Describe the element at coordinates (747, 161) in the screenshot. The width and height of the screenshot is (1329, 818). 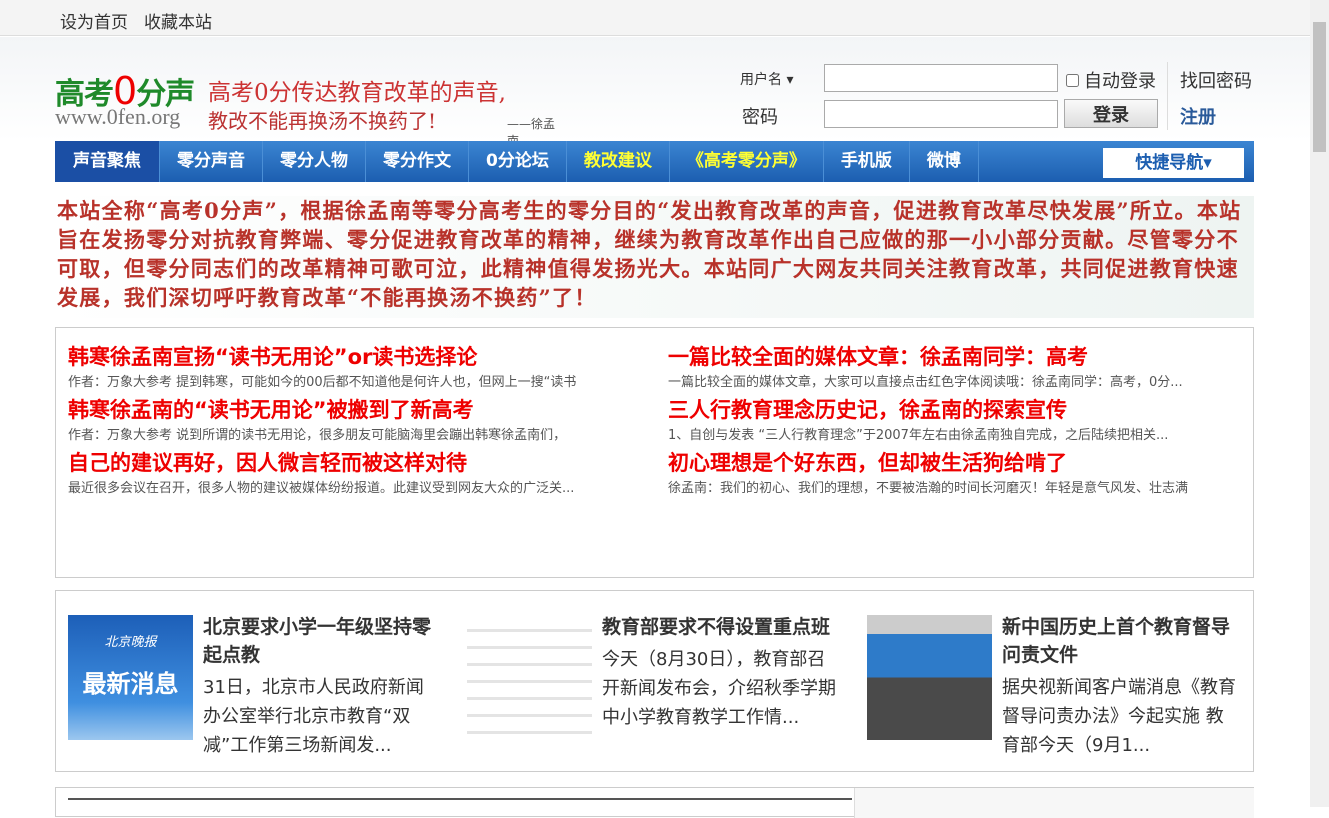
I see `nav-item: 《高考零分声》` at that location.